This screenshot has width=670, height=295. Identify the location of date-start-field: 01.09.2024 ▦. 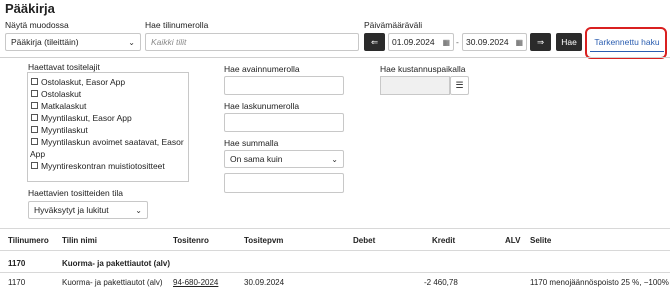
(421, 42).